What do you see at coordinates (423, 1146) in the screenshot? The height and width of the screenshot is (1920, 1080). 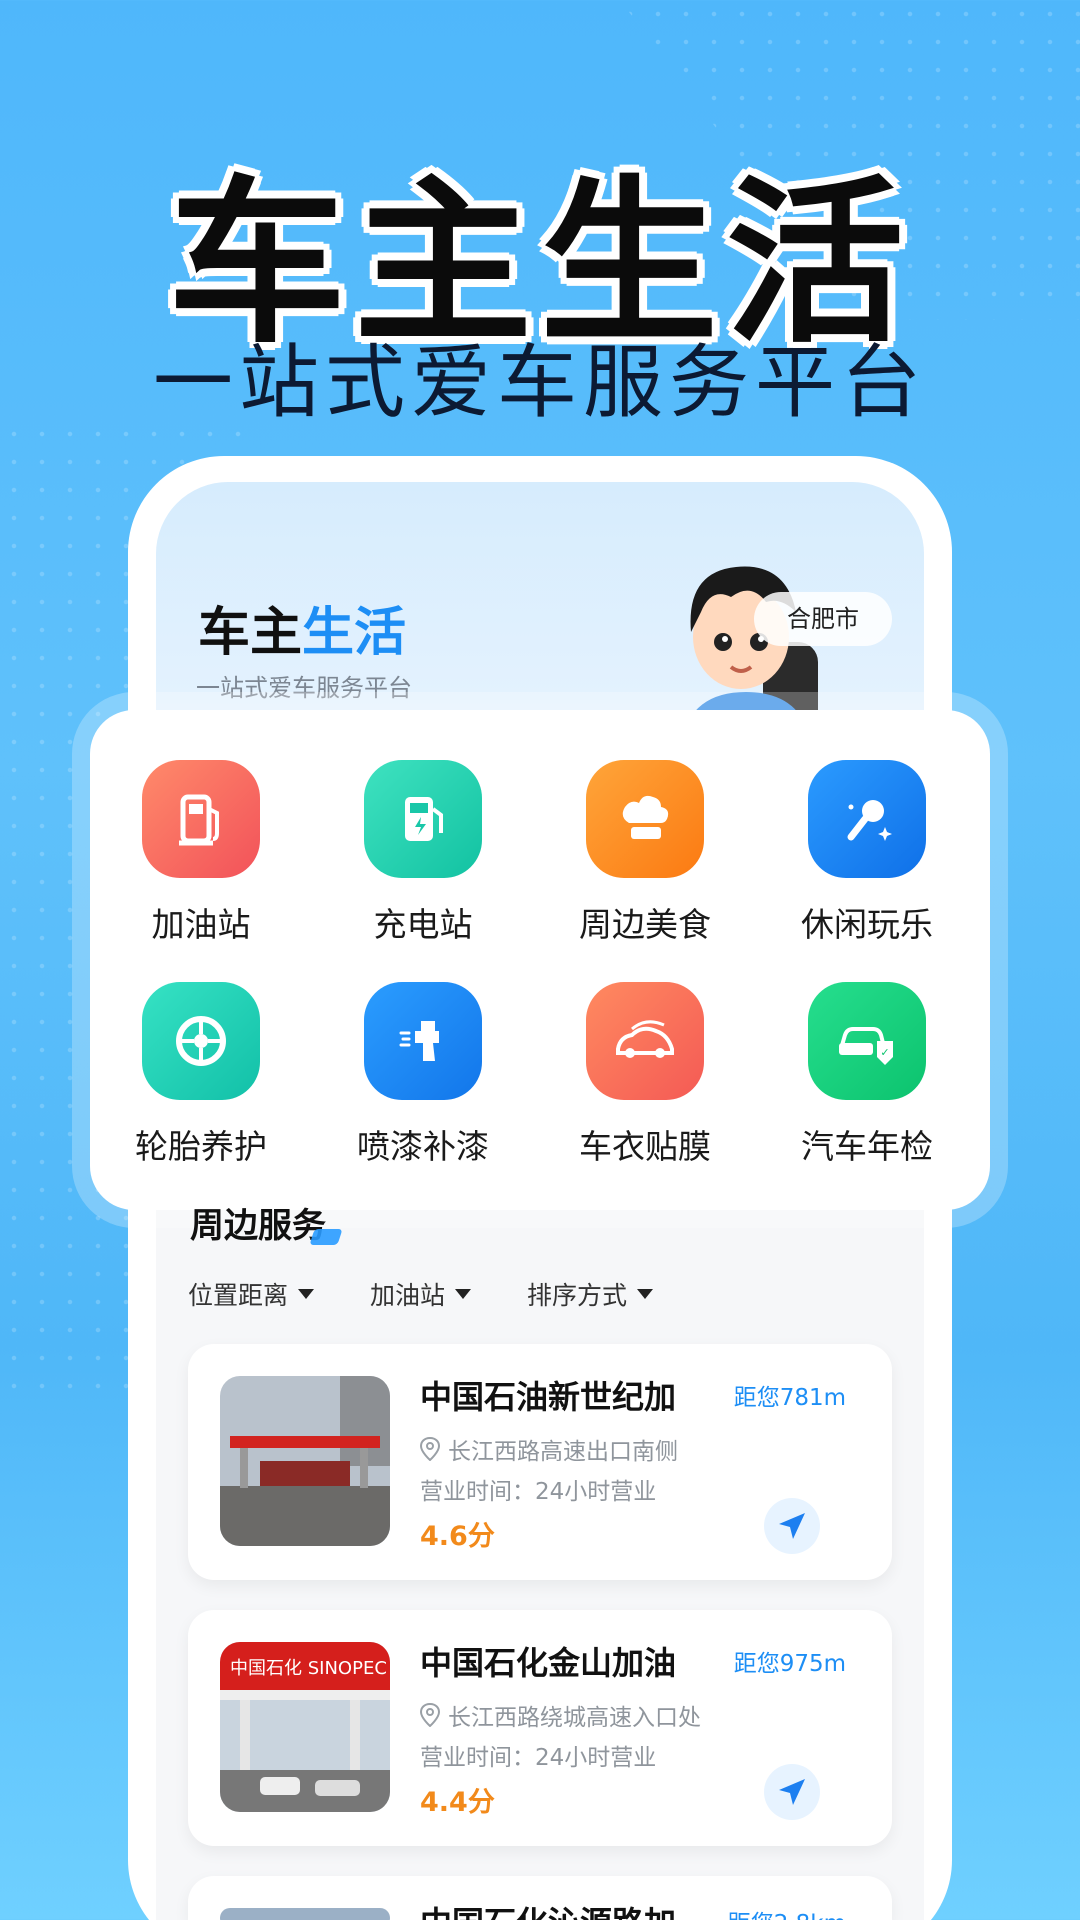 I see `service-label: 喷漆补漆` at bounding box center [423, 1146].